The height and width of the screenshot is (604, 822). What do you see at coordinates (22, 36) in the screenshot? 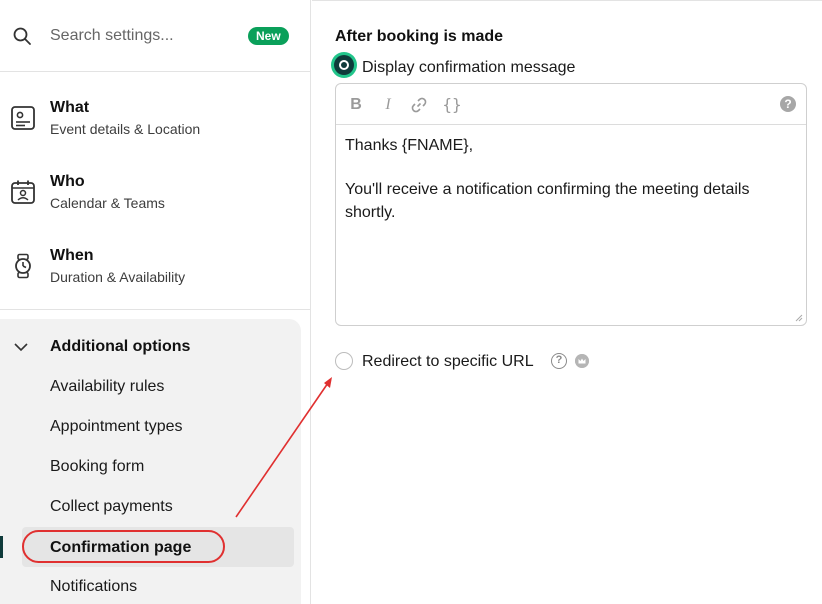
I see `search-icon` at bounding box center [22, 36].